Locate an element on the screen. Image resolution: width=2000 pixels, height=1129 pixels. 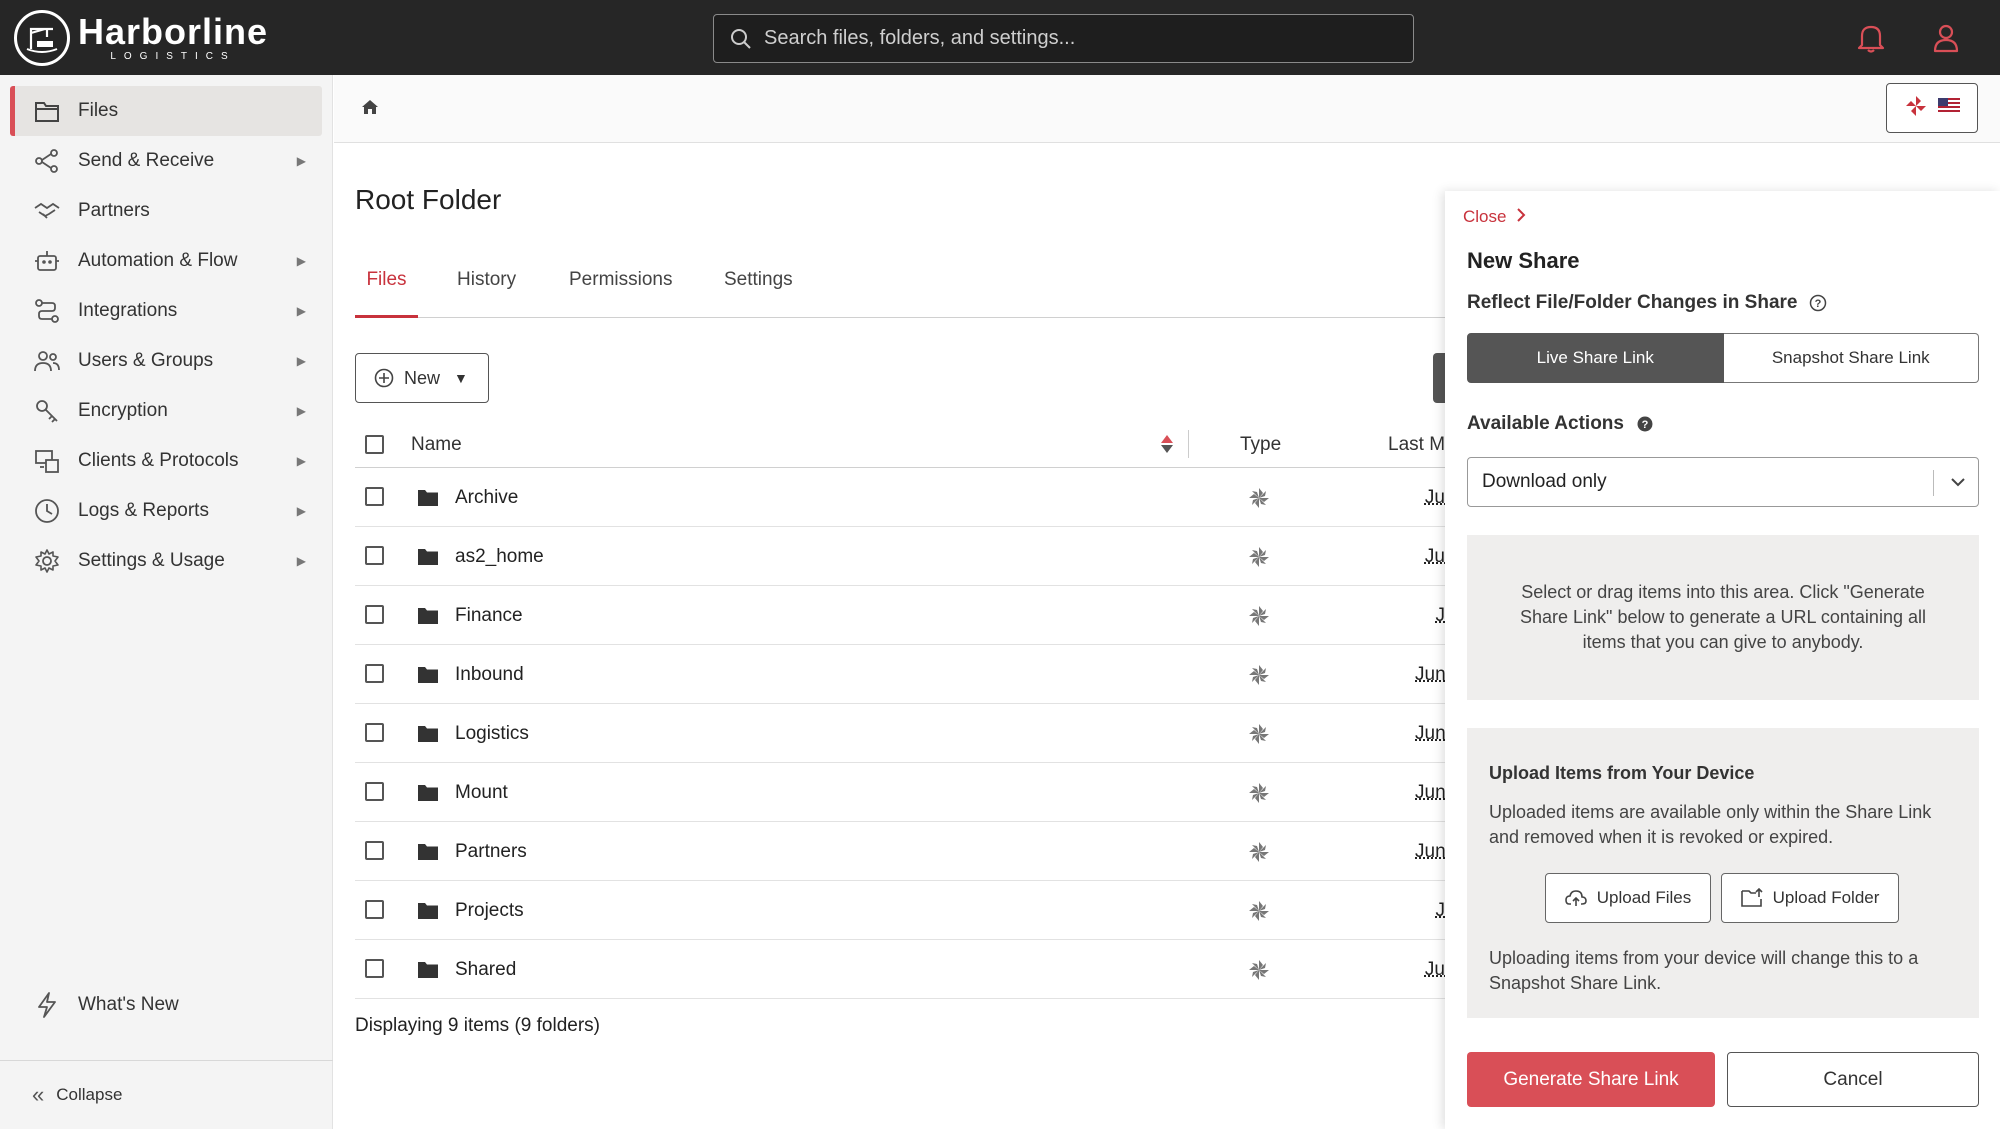
us-flag-icon is located at coordinates (1949, 108).